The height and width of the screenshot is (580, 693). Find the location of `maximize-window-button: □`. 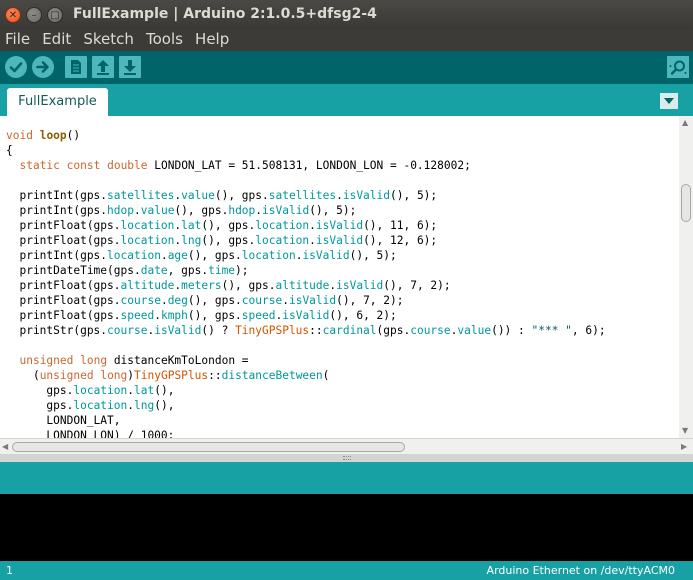

maximize-window-button: □ is located at coordinates (55, 15).